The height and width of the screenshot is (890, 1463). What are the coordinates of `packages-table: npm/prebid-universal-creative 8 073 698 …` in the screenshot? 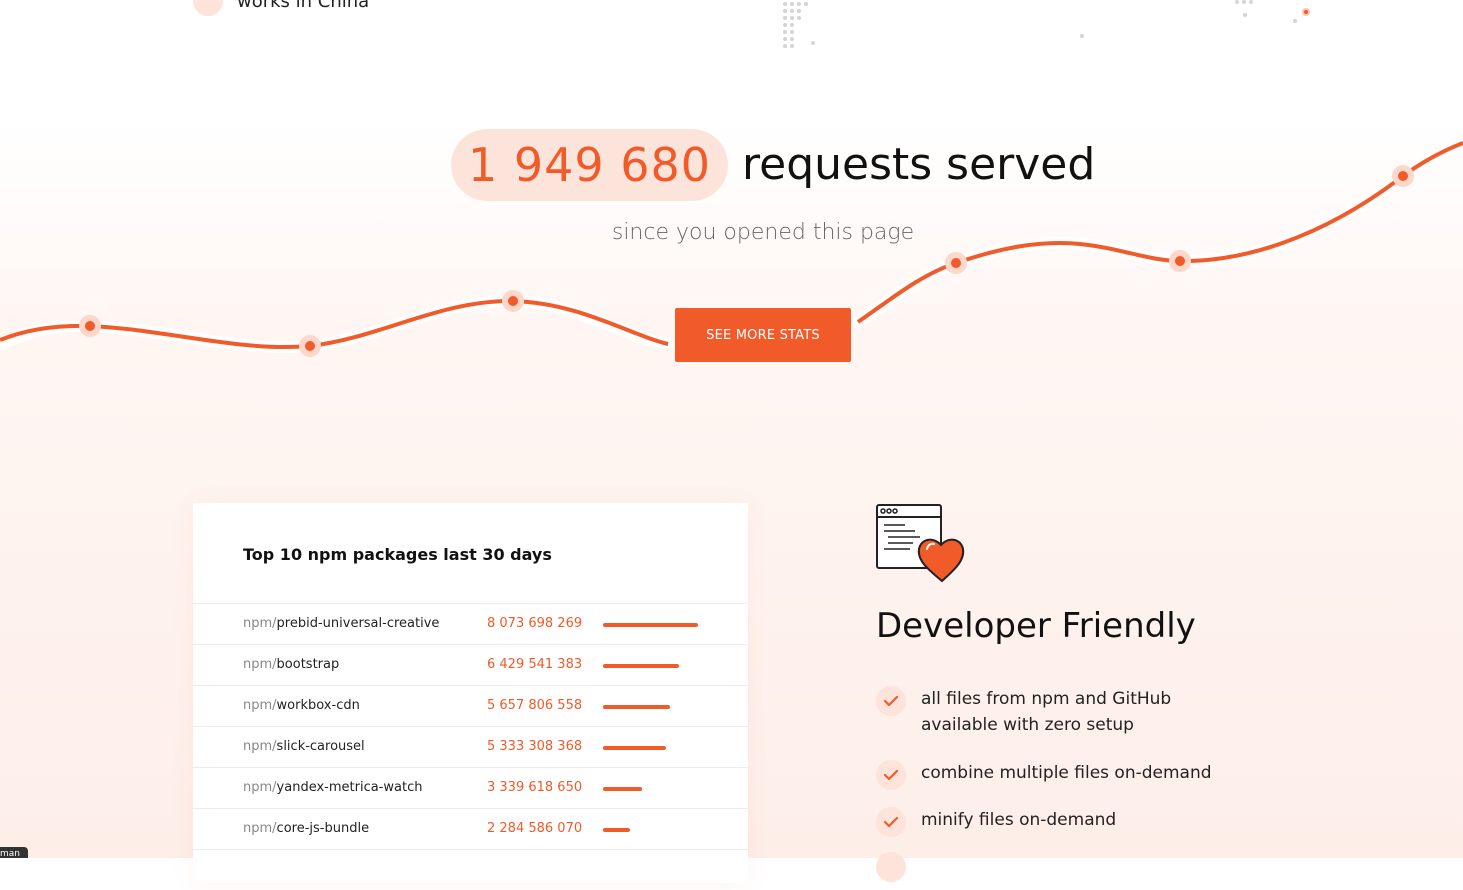 It's located at (470, 746).